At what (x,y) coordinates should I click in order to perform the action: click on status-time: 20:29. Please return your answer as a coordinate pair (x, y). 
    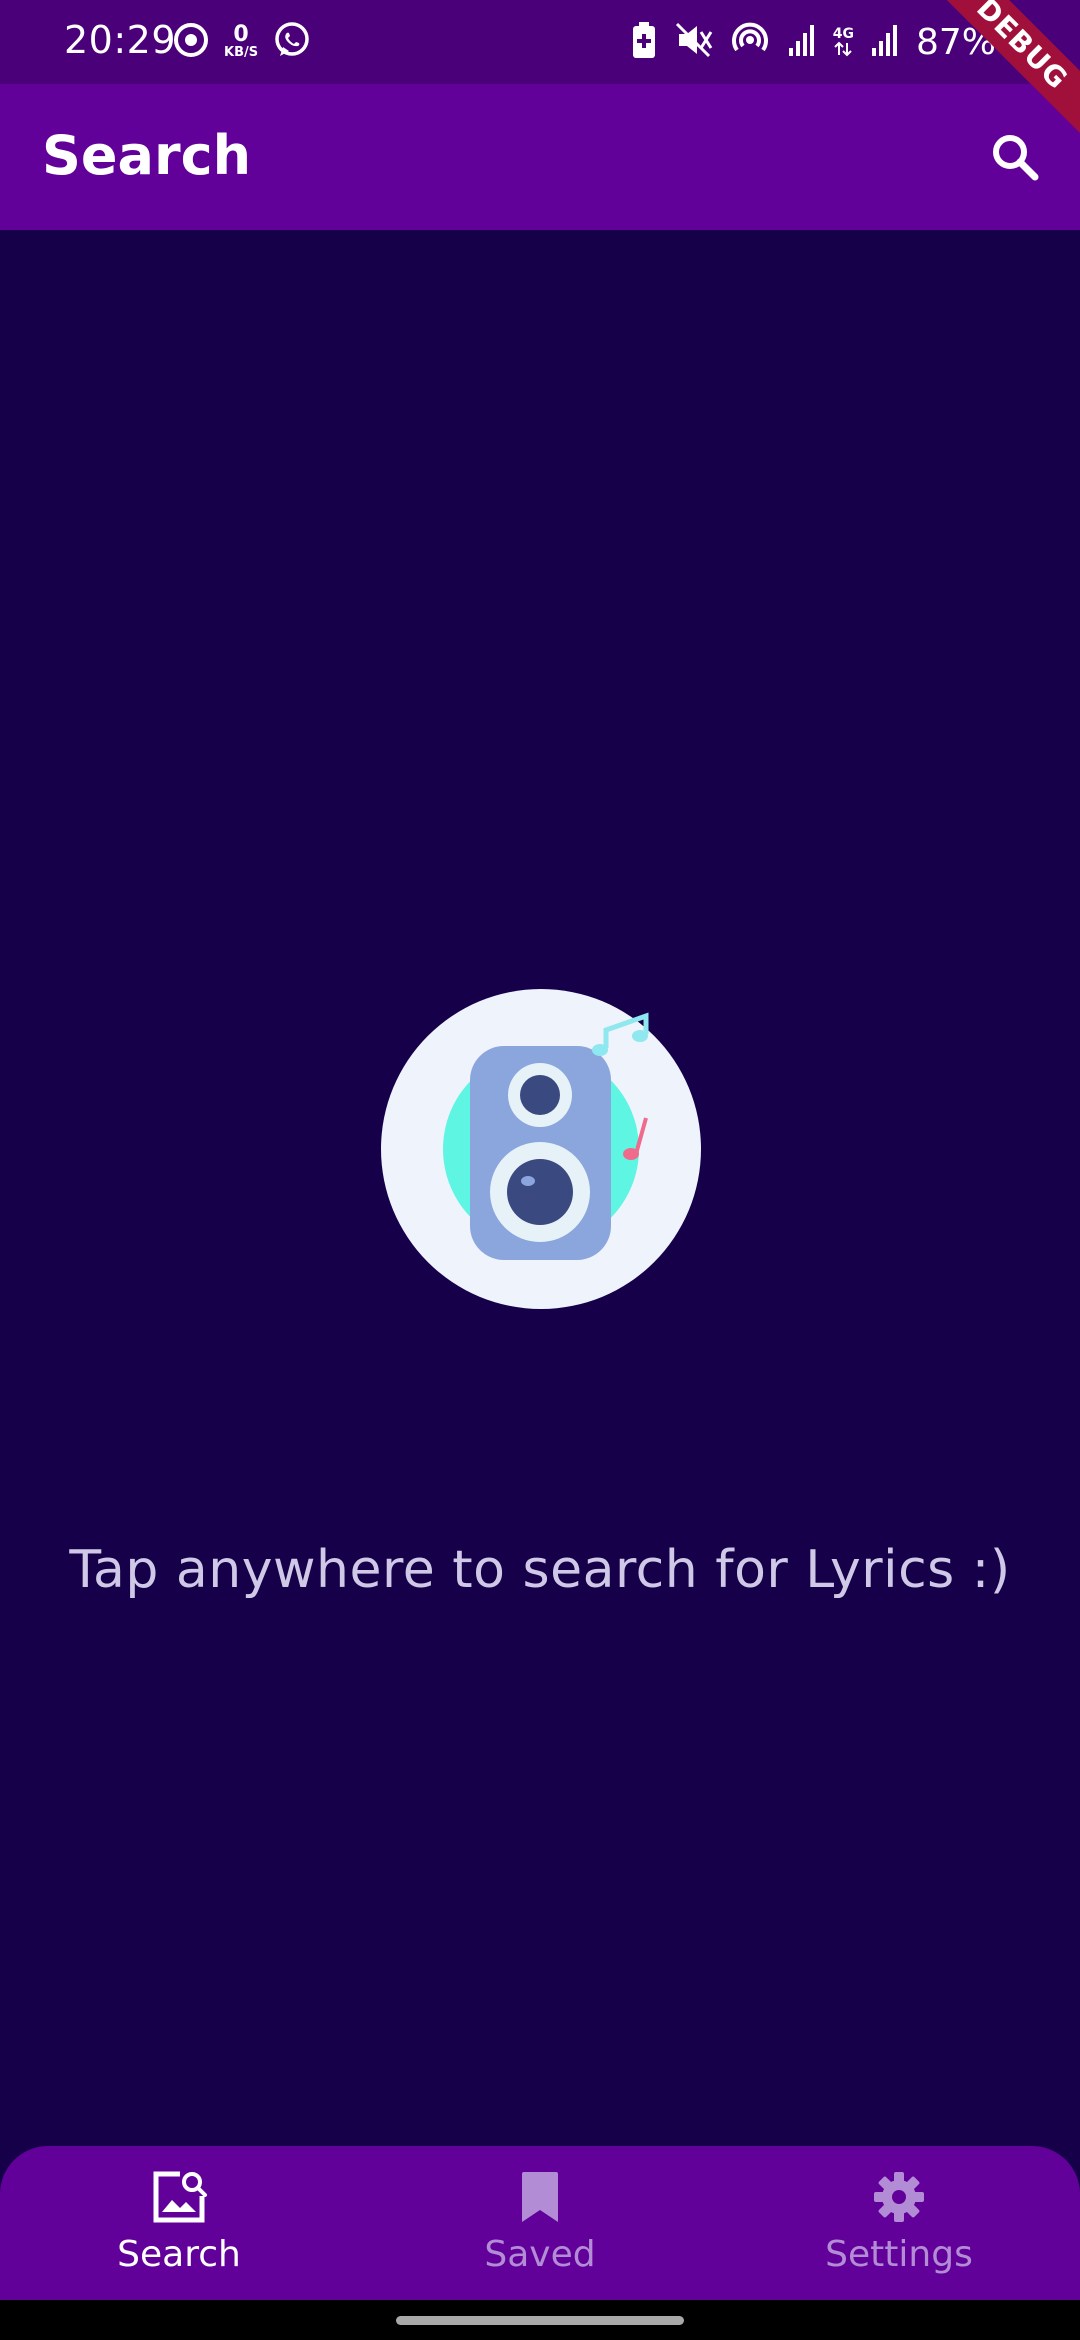
    Looking at the image, I should click on (120, 40).